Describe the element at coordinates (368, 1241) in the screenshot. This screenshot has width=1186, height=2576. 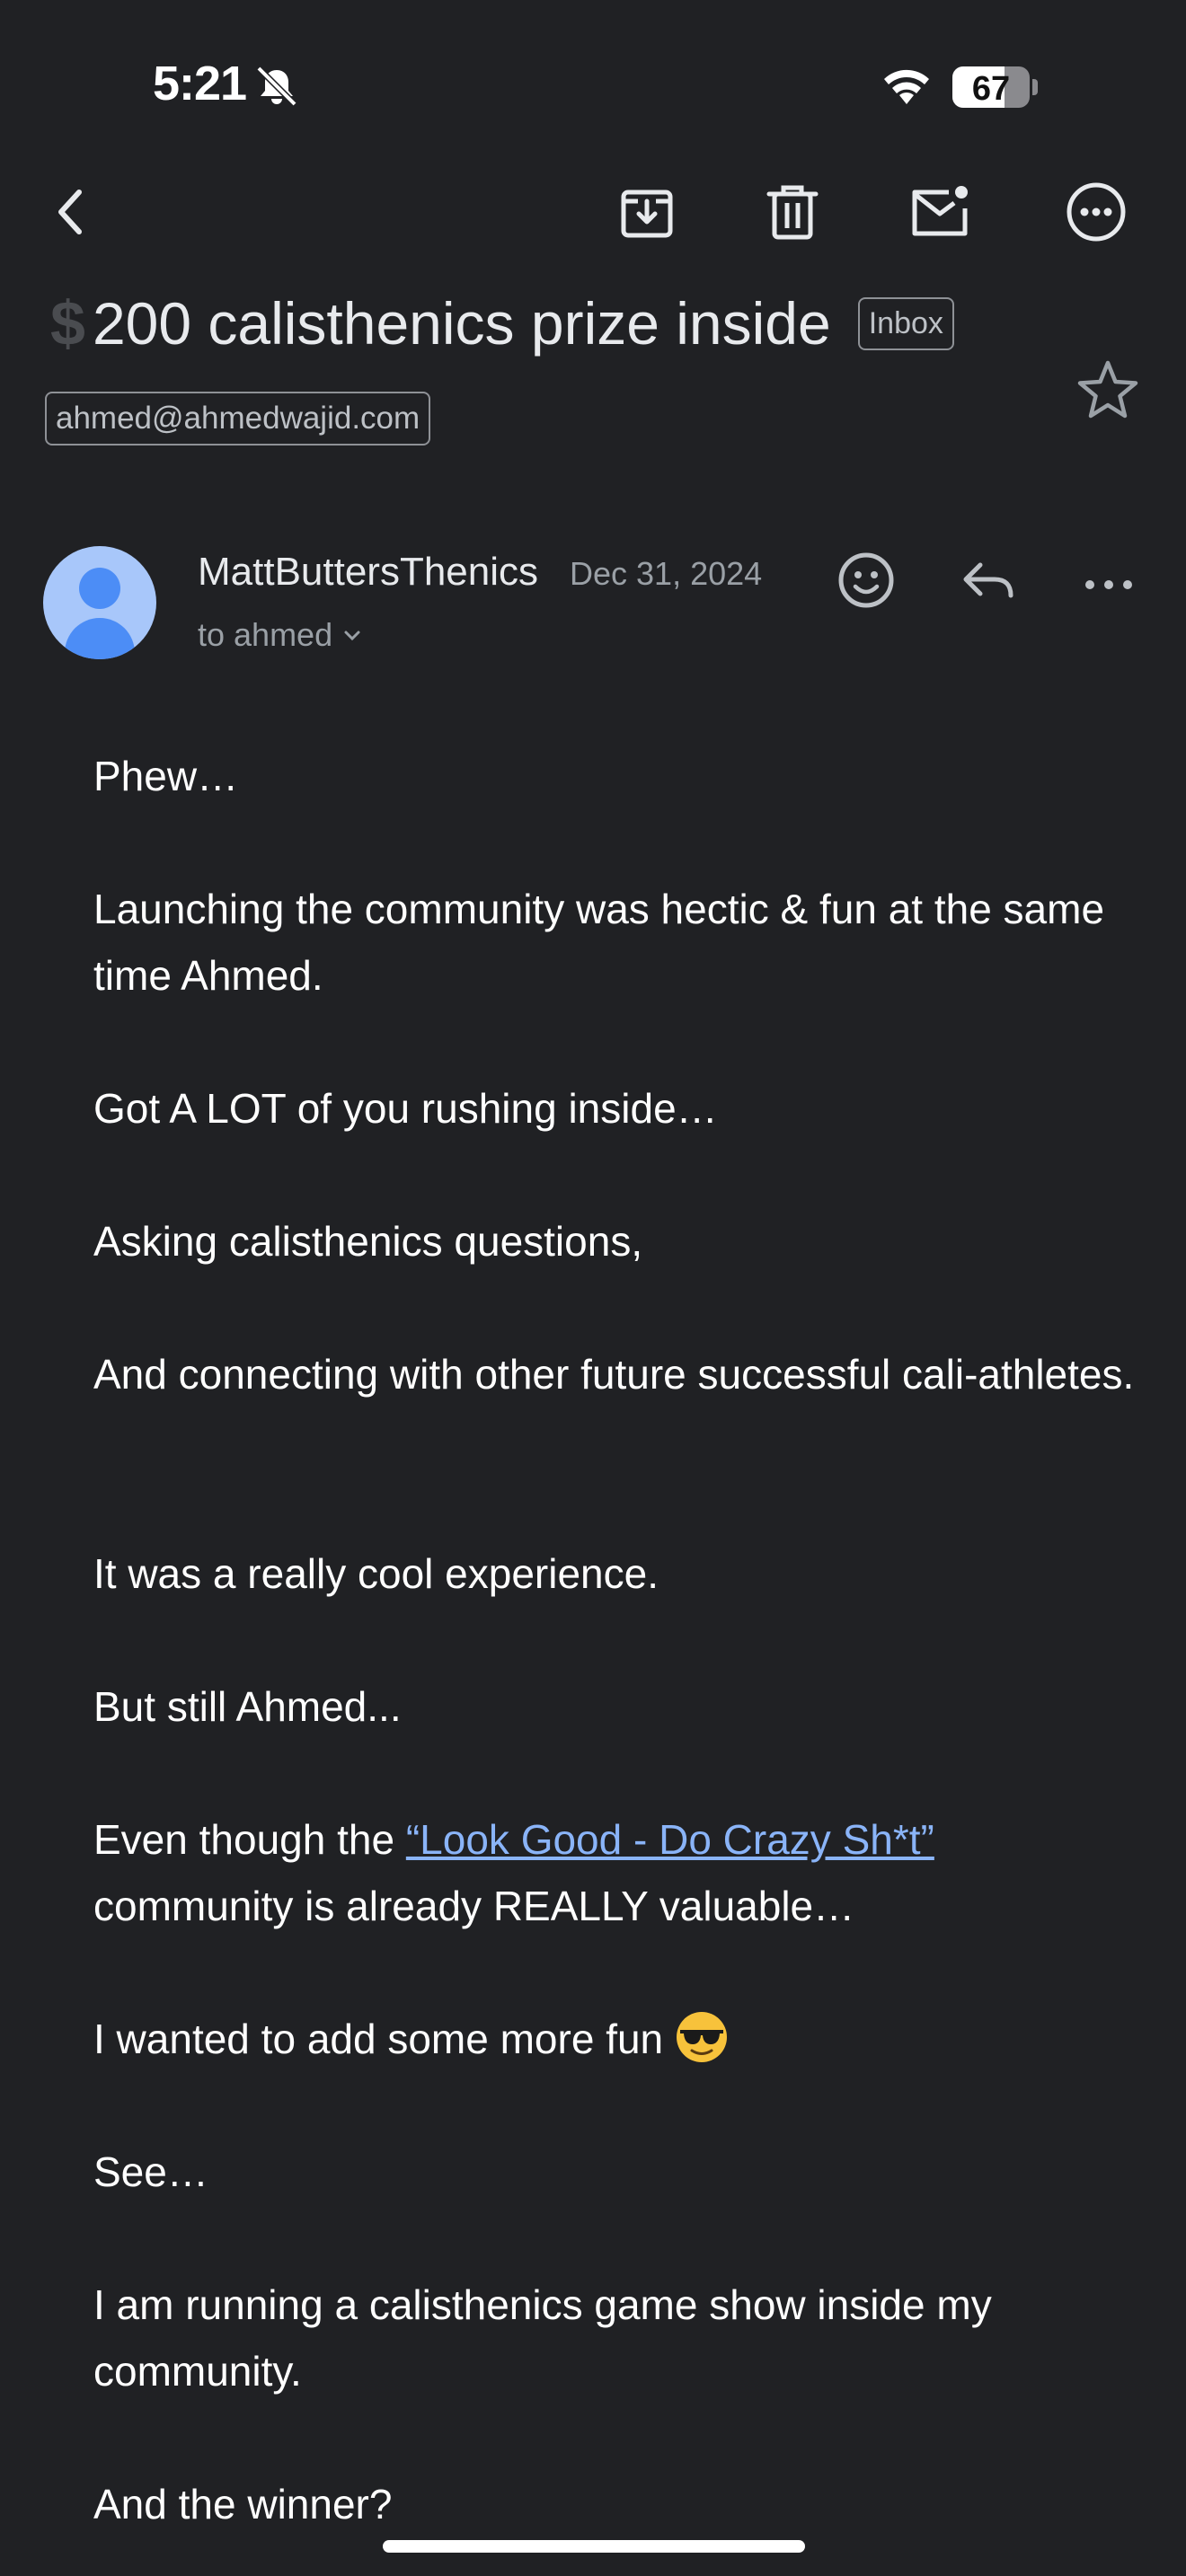
I see `body-paragraph-4: Asking calisthenics questions,` at that location.